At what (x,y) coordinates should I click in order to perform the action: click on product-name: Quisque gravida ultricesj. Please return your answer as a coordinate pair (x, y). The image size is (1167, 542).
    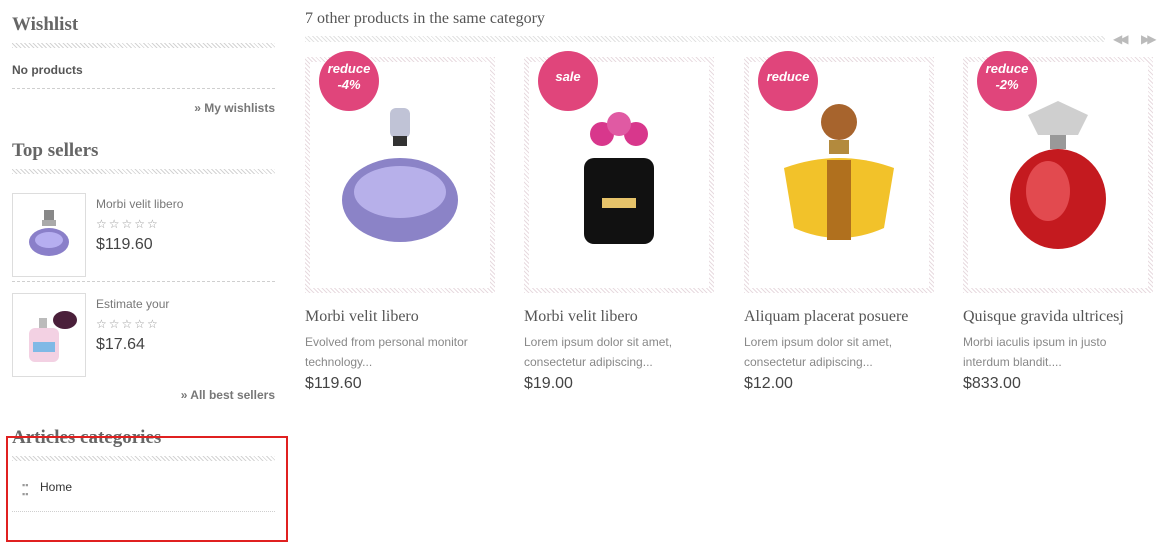
    Looking at the image, I should click on (1058, 317).